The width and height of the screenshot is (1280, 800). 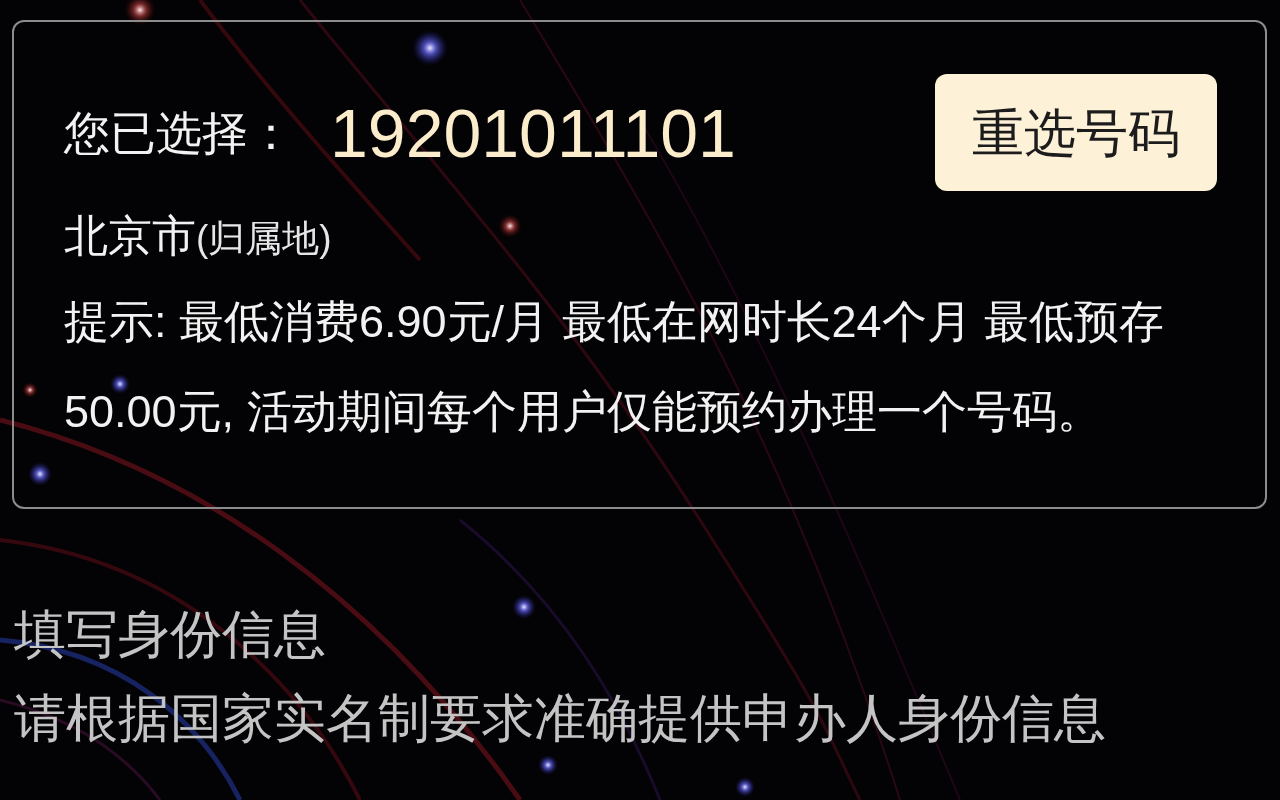 What do you see at coordinates (130, 236) in the screenshot?
I see `location-text: 北京市` at bounding box center [130, 236].